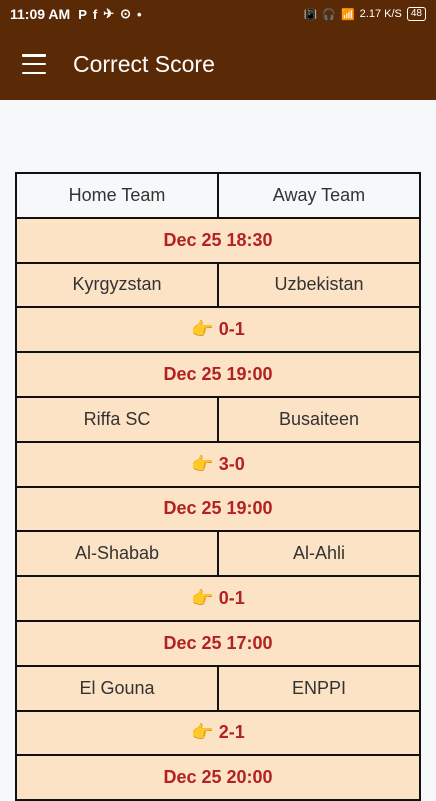 This screenshot has height=801, width=436. I want to click on battery-icon: 48, so click(416, 14).